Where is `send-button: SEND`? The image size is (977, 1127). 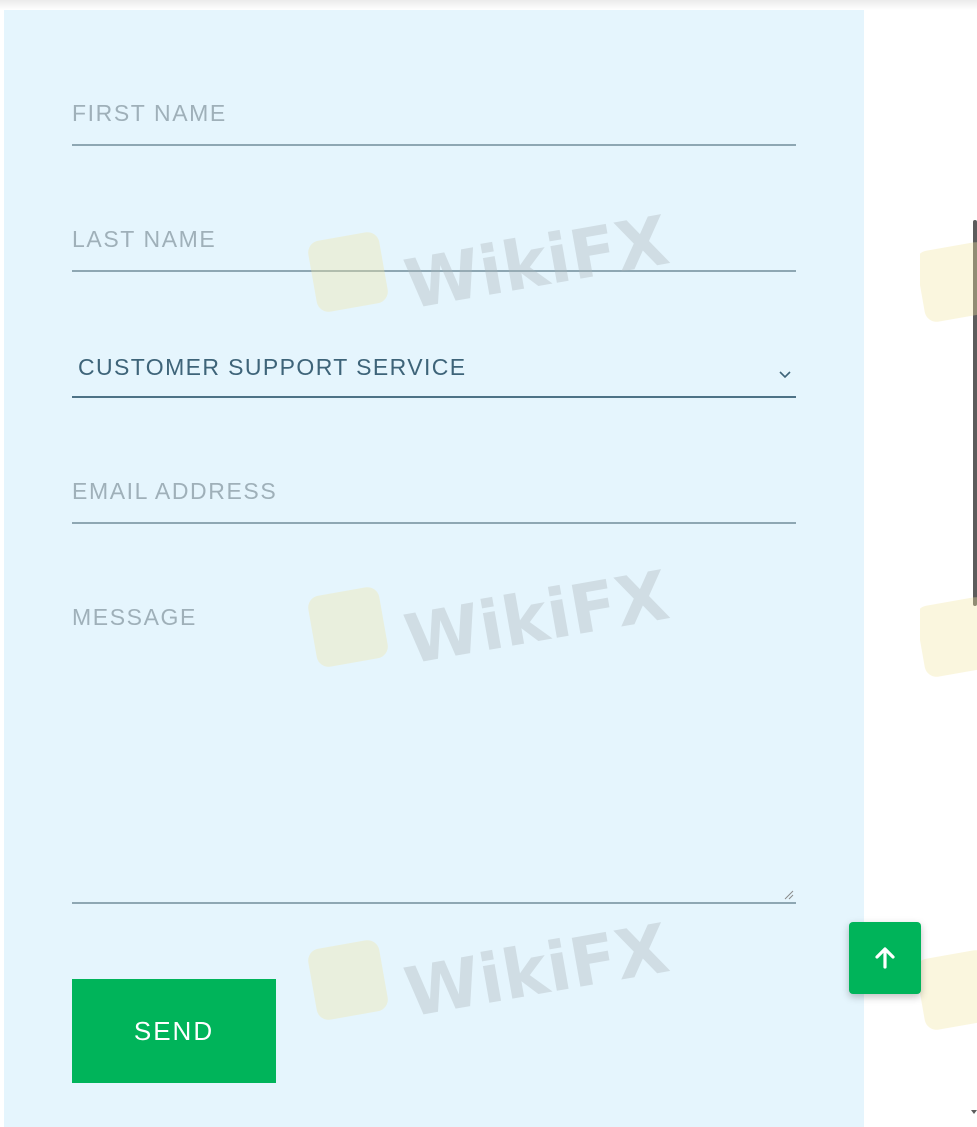
send-button: SEND is located at coordinates (174, 1031).